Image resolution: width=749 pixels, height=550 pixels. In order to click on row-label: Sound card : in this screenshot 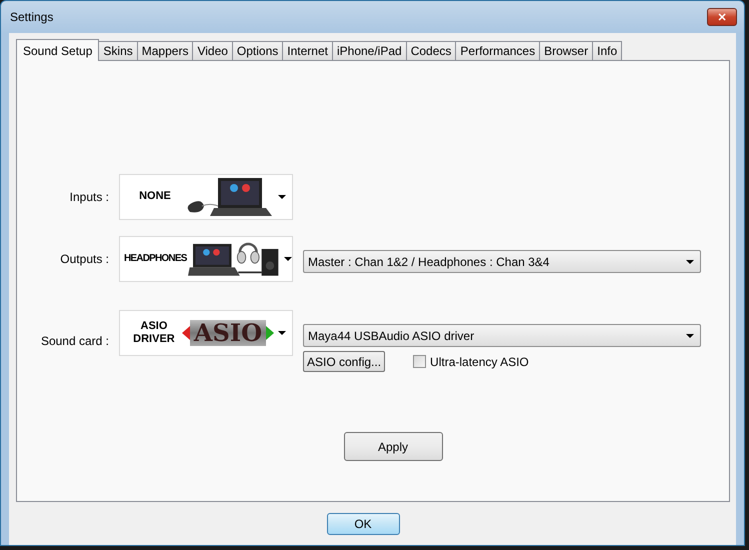, I will do `click(74, 341)`.